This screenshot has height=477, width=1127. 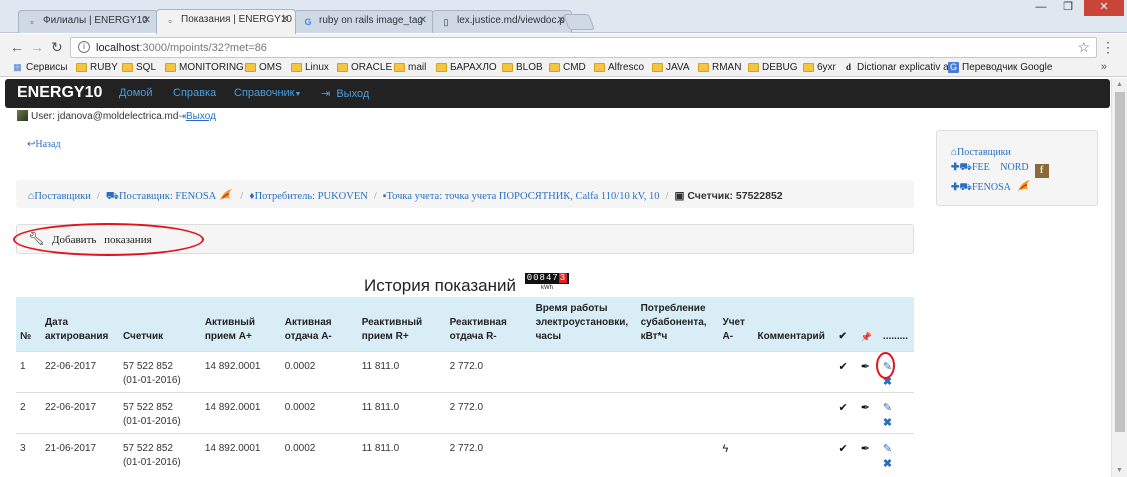 I want to click on col-active-out: Активная отдача А-, so click(x=319, y=324).